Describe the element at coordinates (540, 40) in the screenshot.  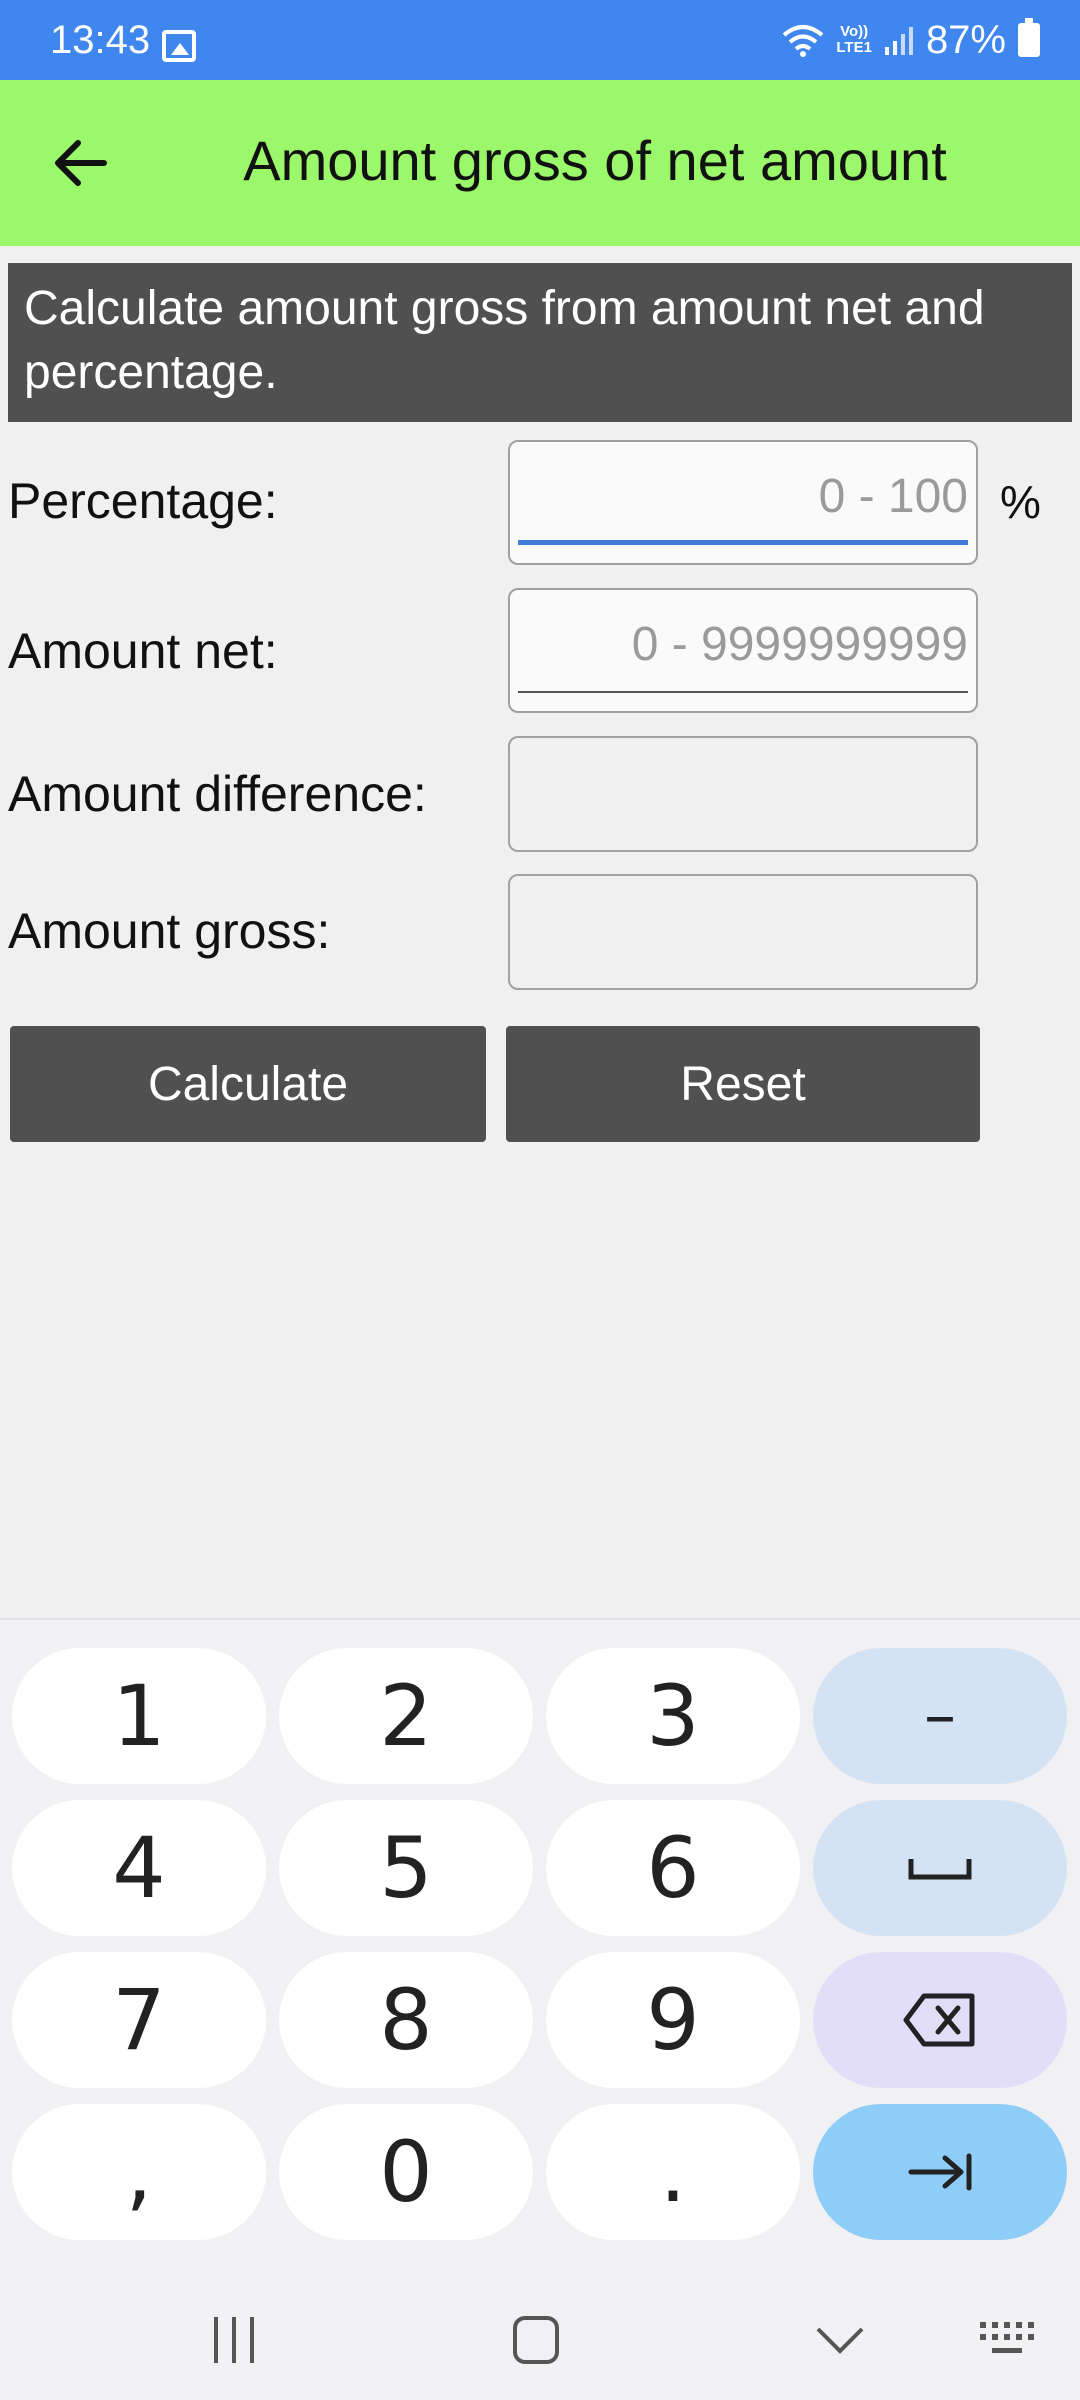
I see `status-bar: 13:43 Vo)) LTE1 87%` at that location.